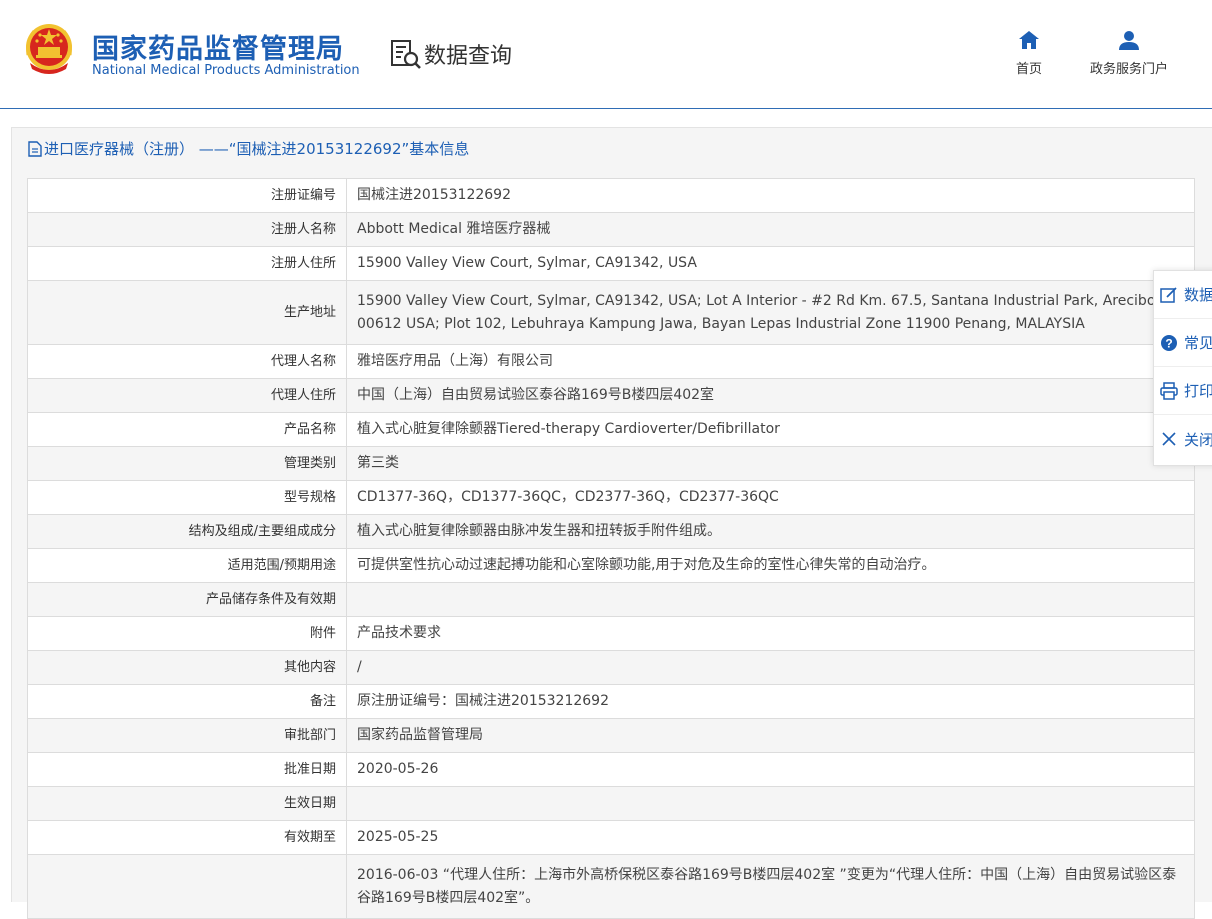  What do you see at coordinates (1198, 439) in the screenshot?
I see `float-close-label: 关闭` at bounding box center [1198, 439].